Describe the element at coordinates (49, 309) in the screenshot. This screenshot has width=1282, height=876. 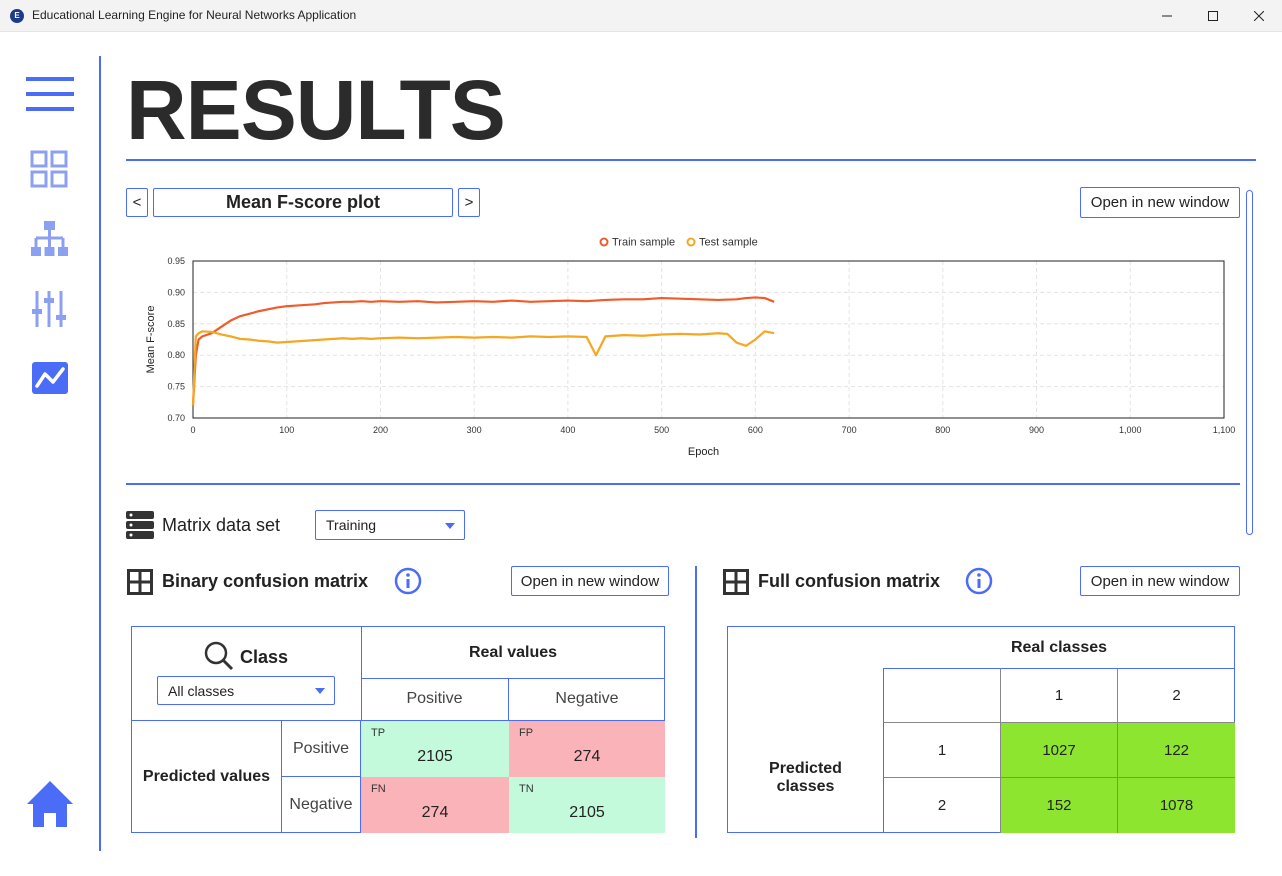
I see `sliders-icon` at that location.